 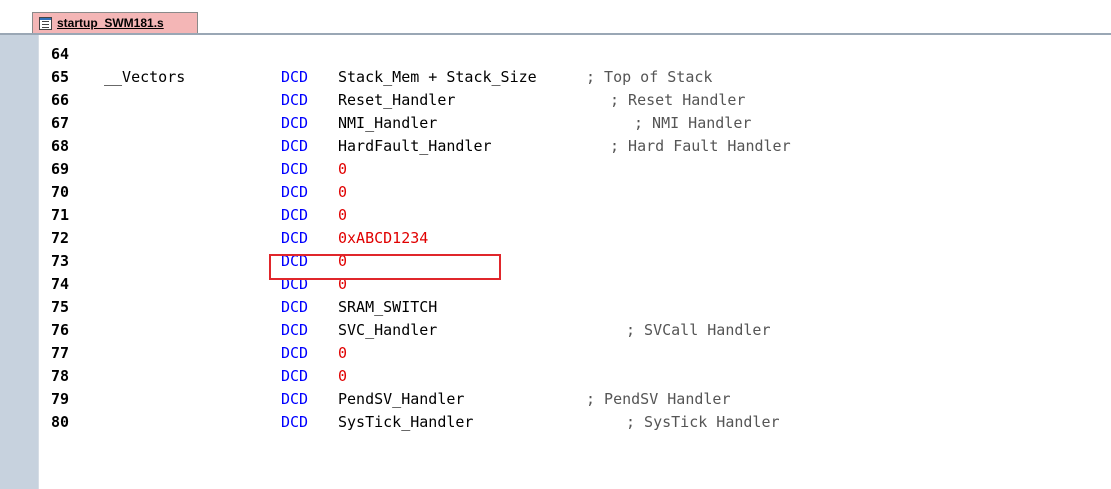 I want to click on line-number: 77, so click(x=60, y=353).